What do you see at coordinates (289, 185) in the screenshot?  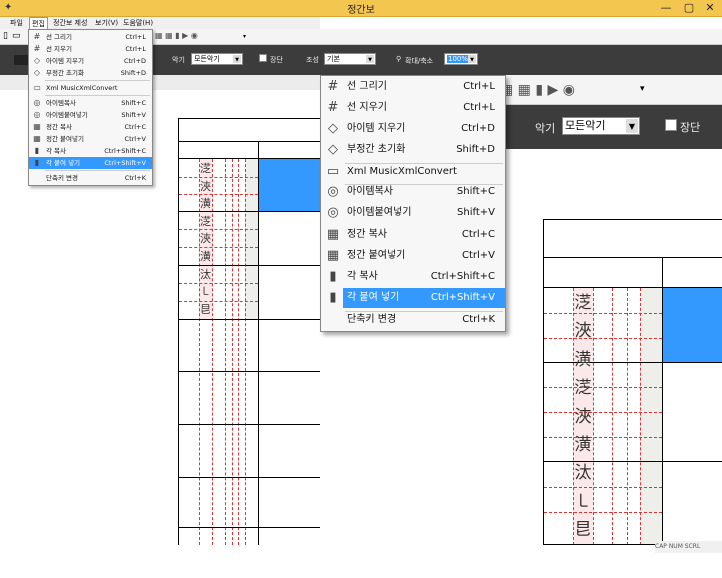 I see `selected-cell` at bounding box center [289, 185].